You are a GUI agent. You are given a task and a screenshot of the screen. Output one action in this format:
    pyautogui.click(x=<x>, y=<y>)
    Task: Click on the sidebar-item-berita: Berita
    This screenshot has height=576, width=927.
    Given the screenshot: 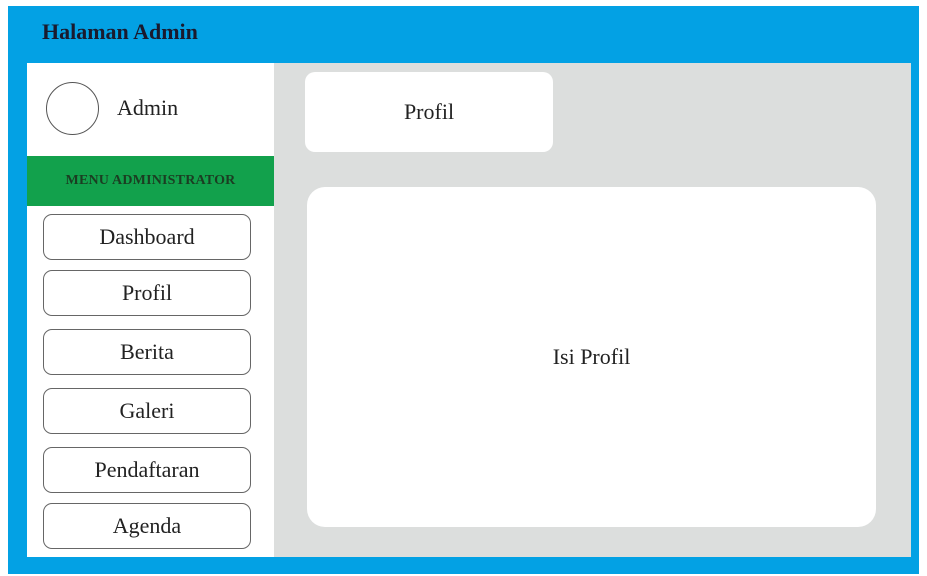 What is the action you would take?
    pyautogui.click(x=147, y=352)
    